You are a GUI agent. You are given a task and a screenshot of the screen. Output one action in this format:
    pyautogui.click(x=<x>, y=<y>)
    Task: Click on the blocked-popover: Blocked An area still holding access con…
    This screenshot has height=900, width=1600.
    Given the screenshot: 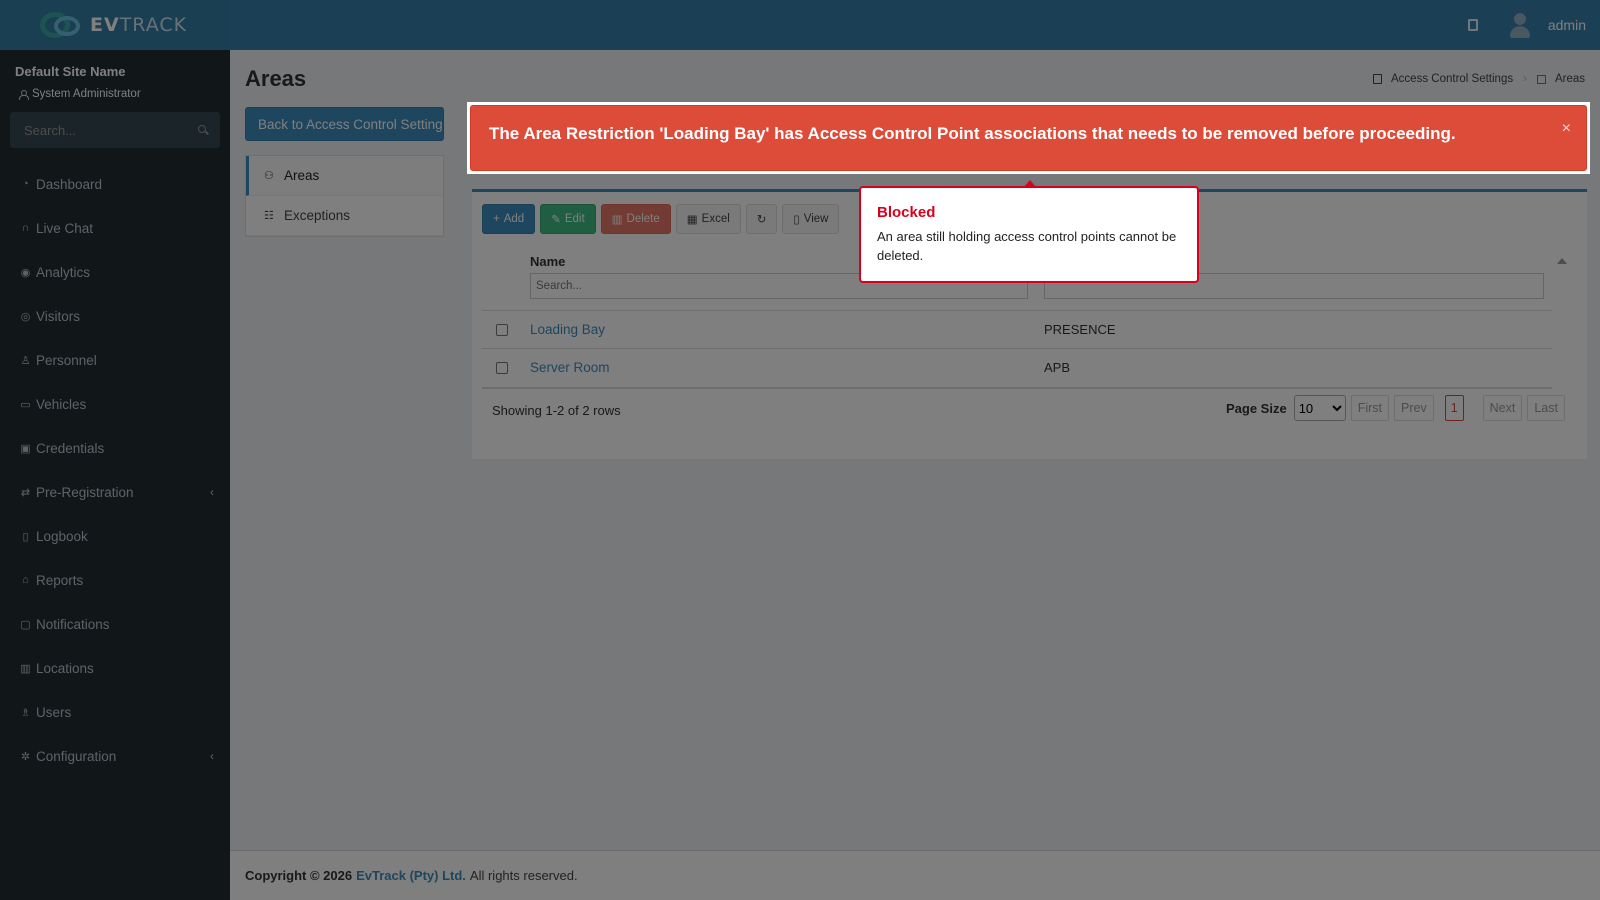 What is the action you would take?
    pyautogui.click(x=1029, y=231)
    